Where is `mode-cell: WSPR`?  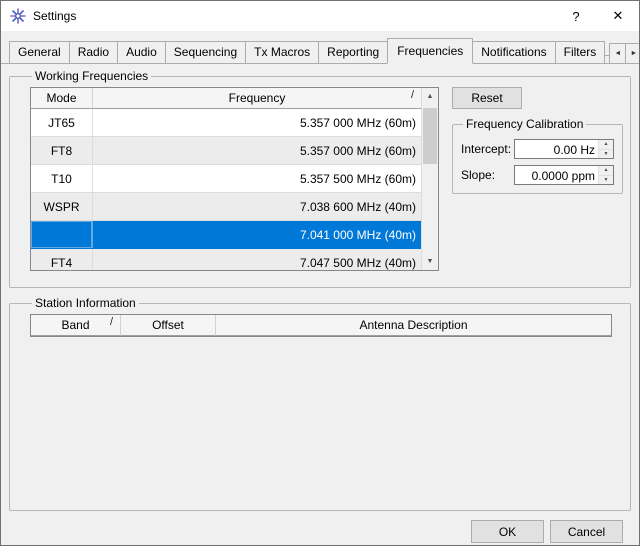
mode-cell: WSPR is located at coordinates (62, 206).